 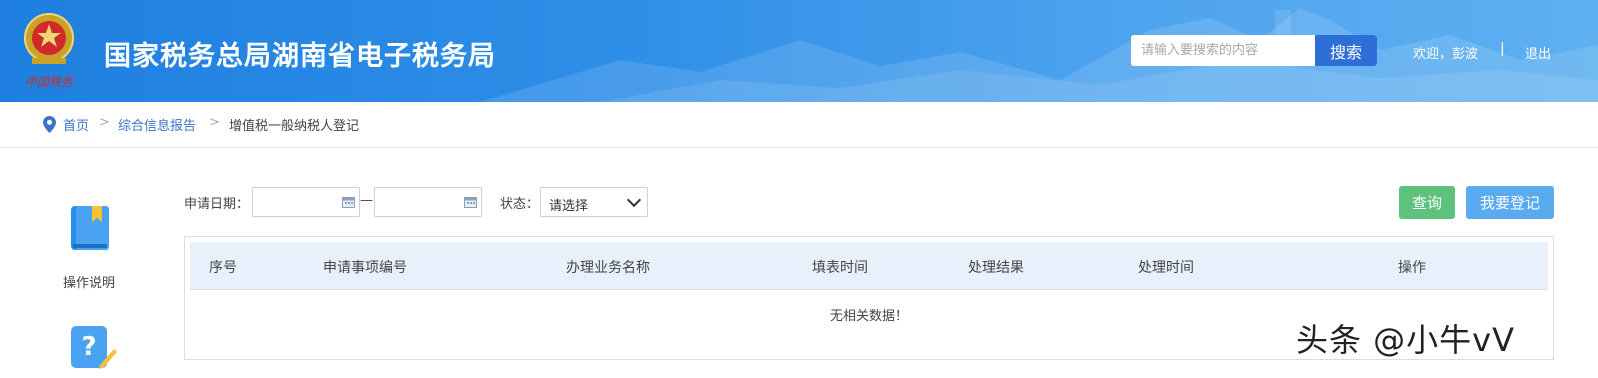 What do you see at coordinates (294, 126) in the screenshot?
I see `breadcrumb-current: 增值税一般纳税人登记` at bounding box center [294, 126].